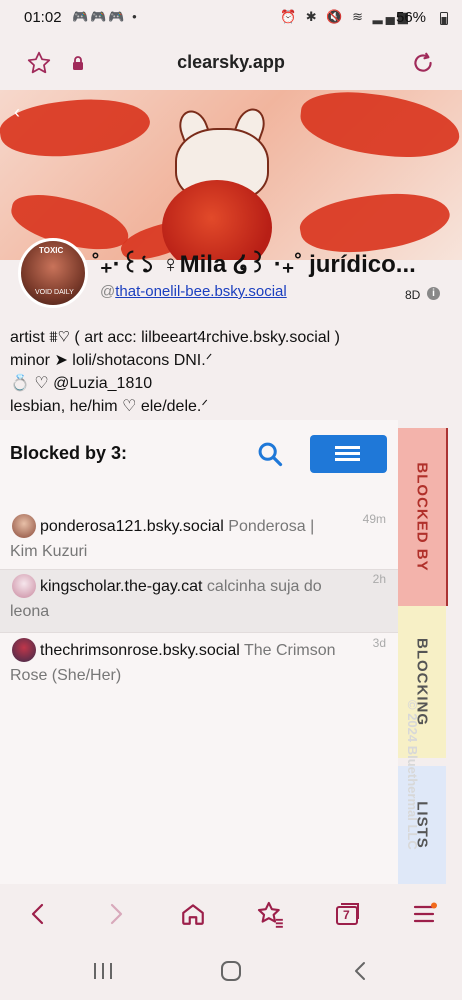 This screenshot has height=1000, width=462. What do you see at coordinates (43, 17) in the screenshot?
I see `status-time: 01:02` at bounding box center [43, 17].